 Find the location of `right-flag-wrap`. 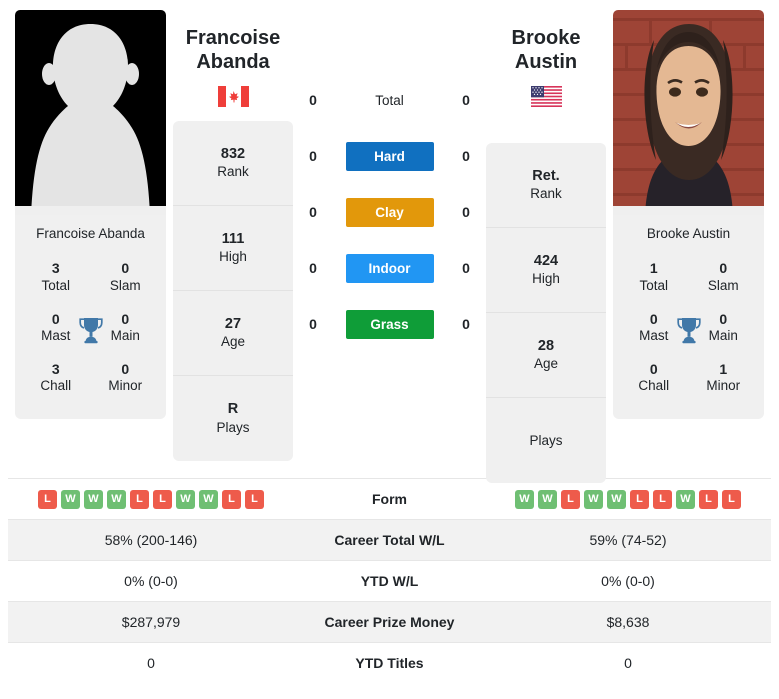

right-flag-wrap is located at coordinates (546, 98).